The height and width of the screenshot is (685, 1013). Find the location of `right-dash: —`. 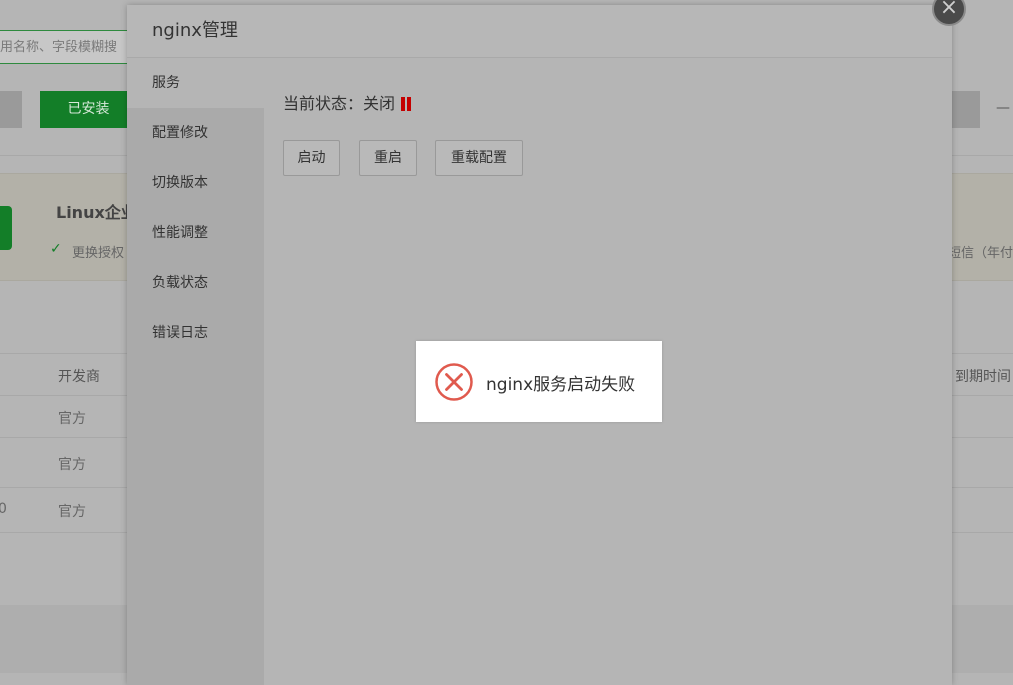

right-dash: — is located at coordinates (1003, 108).